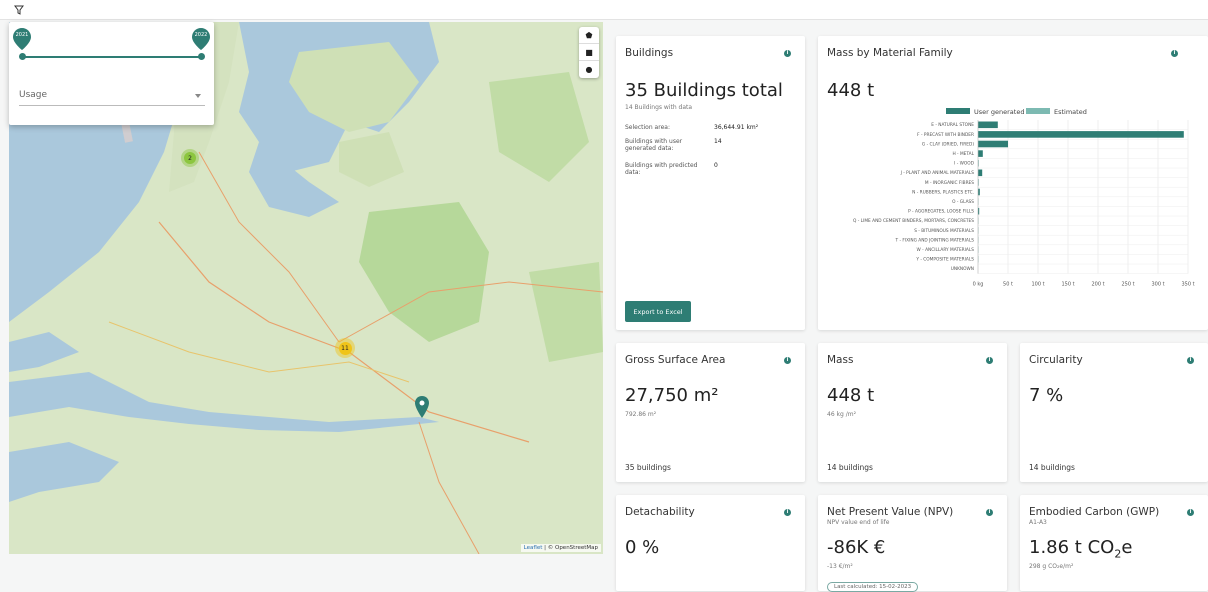  Describe the element at coordinates (704, 90) in the screenshot. I see `buildings-total: 35 Buildings total` at that location.